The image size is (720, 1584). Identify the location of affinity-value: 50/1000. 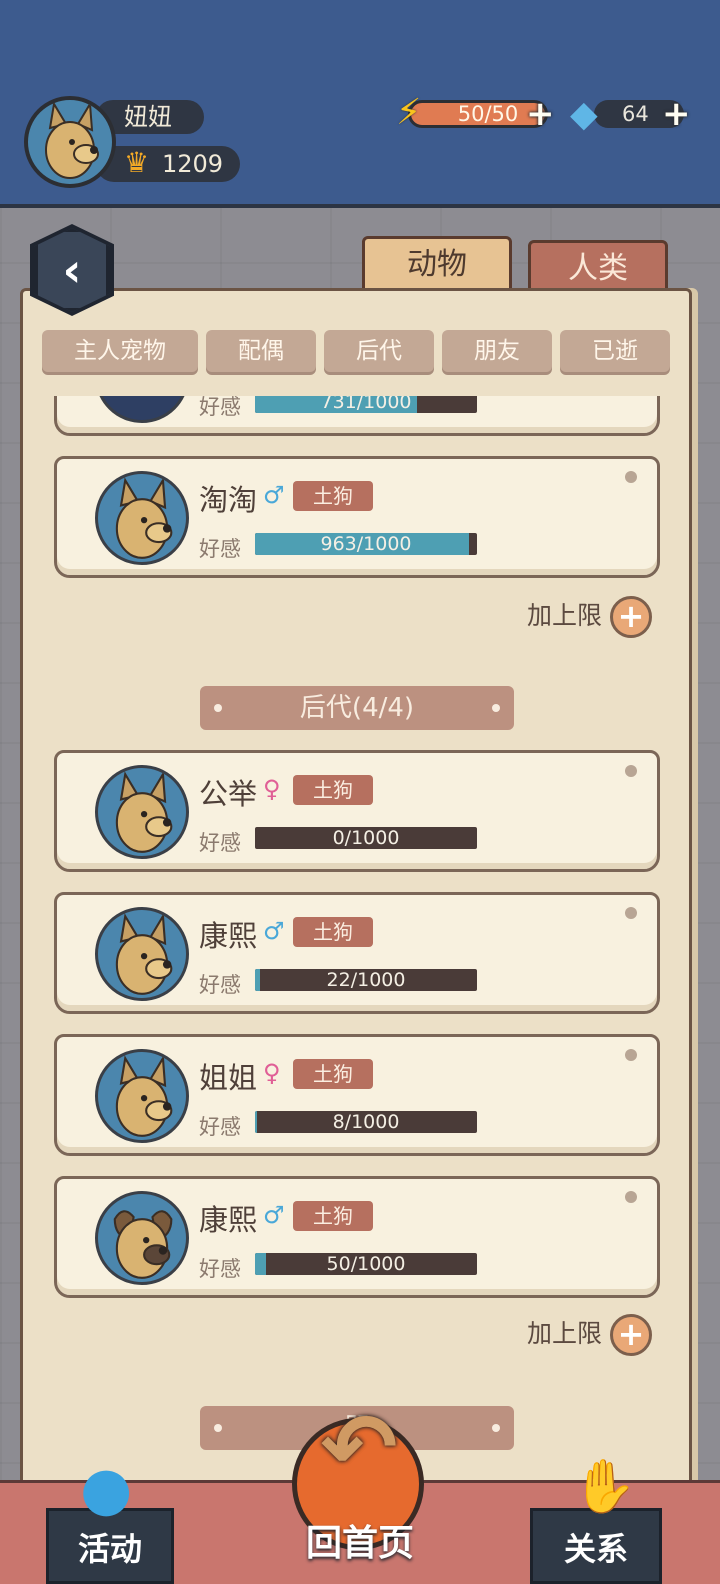
(366, 1264).